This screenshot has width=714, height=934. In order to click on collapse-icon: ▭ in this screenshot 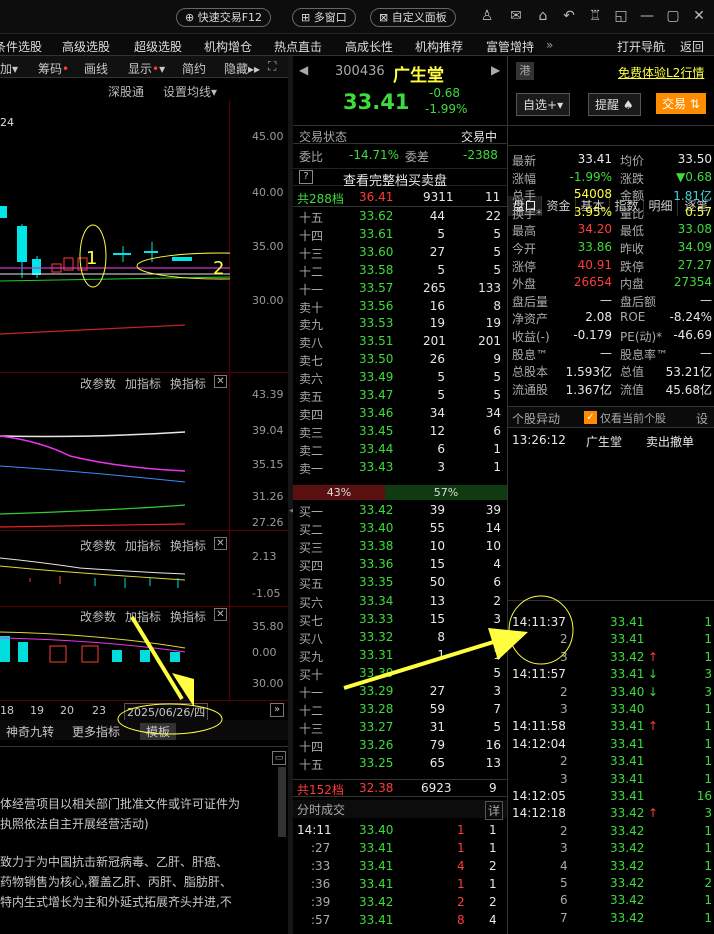, I will do `click(279, 758)`.